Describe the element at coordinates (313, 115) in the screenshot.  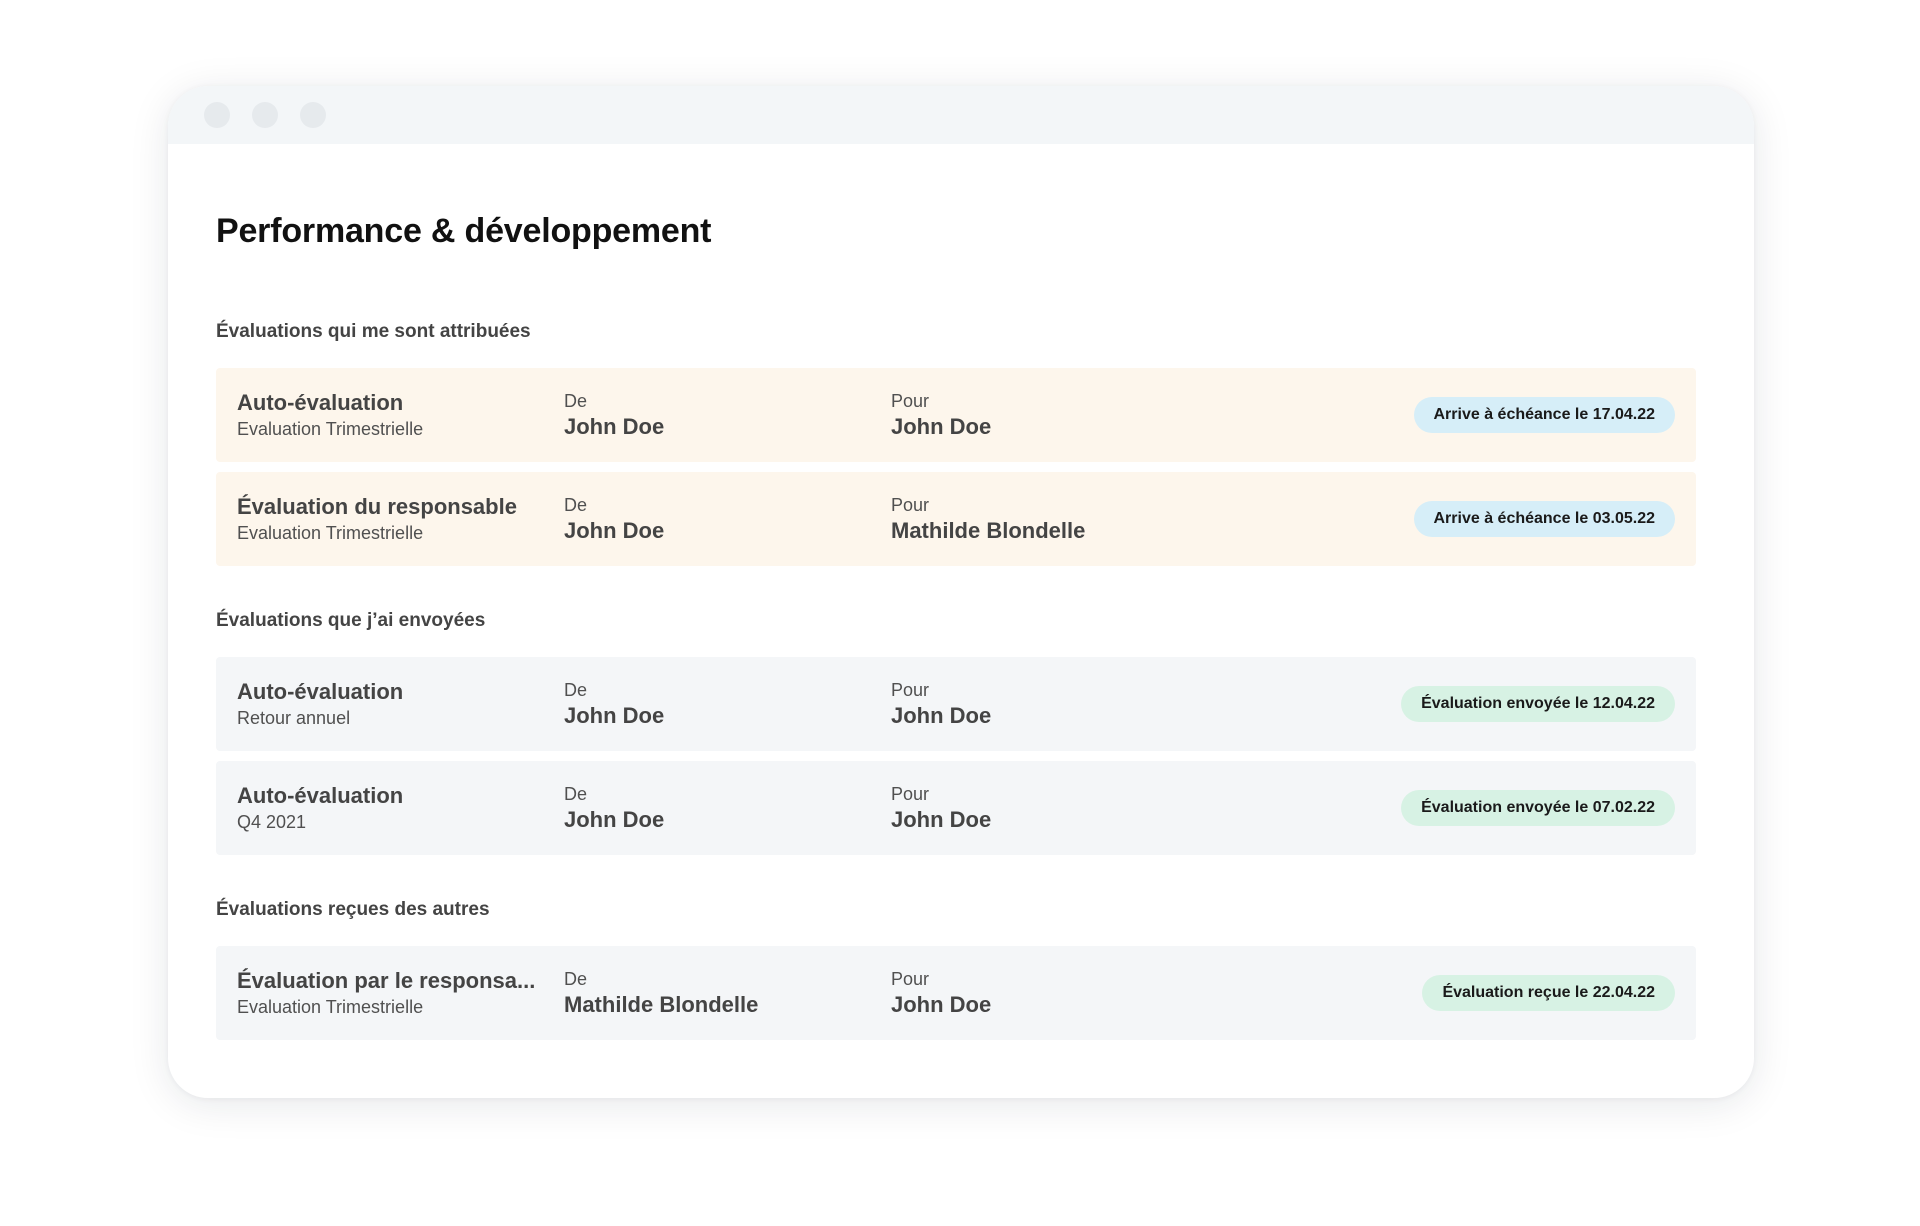
I see `window-maximize-dot-icon` at that location.